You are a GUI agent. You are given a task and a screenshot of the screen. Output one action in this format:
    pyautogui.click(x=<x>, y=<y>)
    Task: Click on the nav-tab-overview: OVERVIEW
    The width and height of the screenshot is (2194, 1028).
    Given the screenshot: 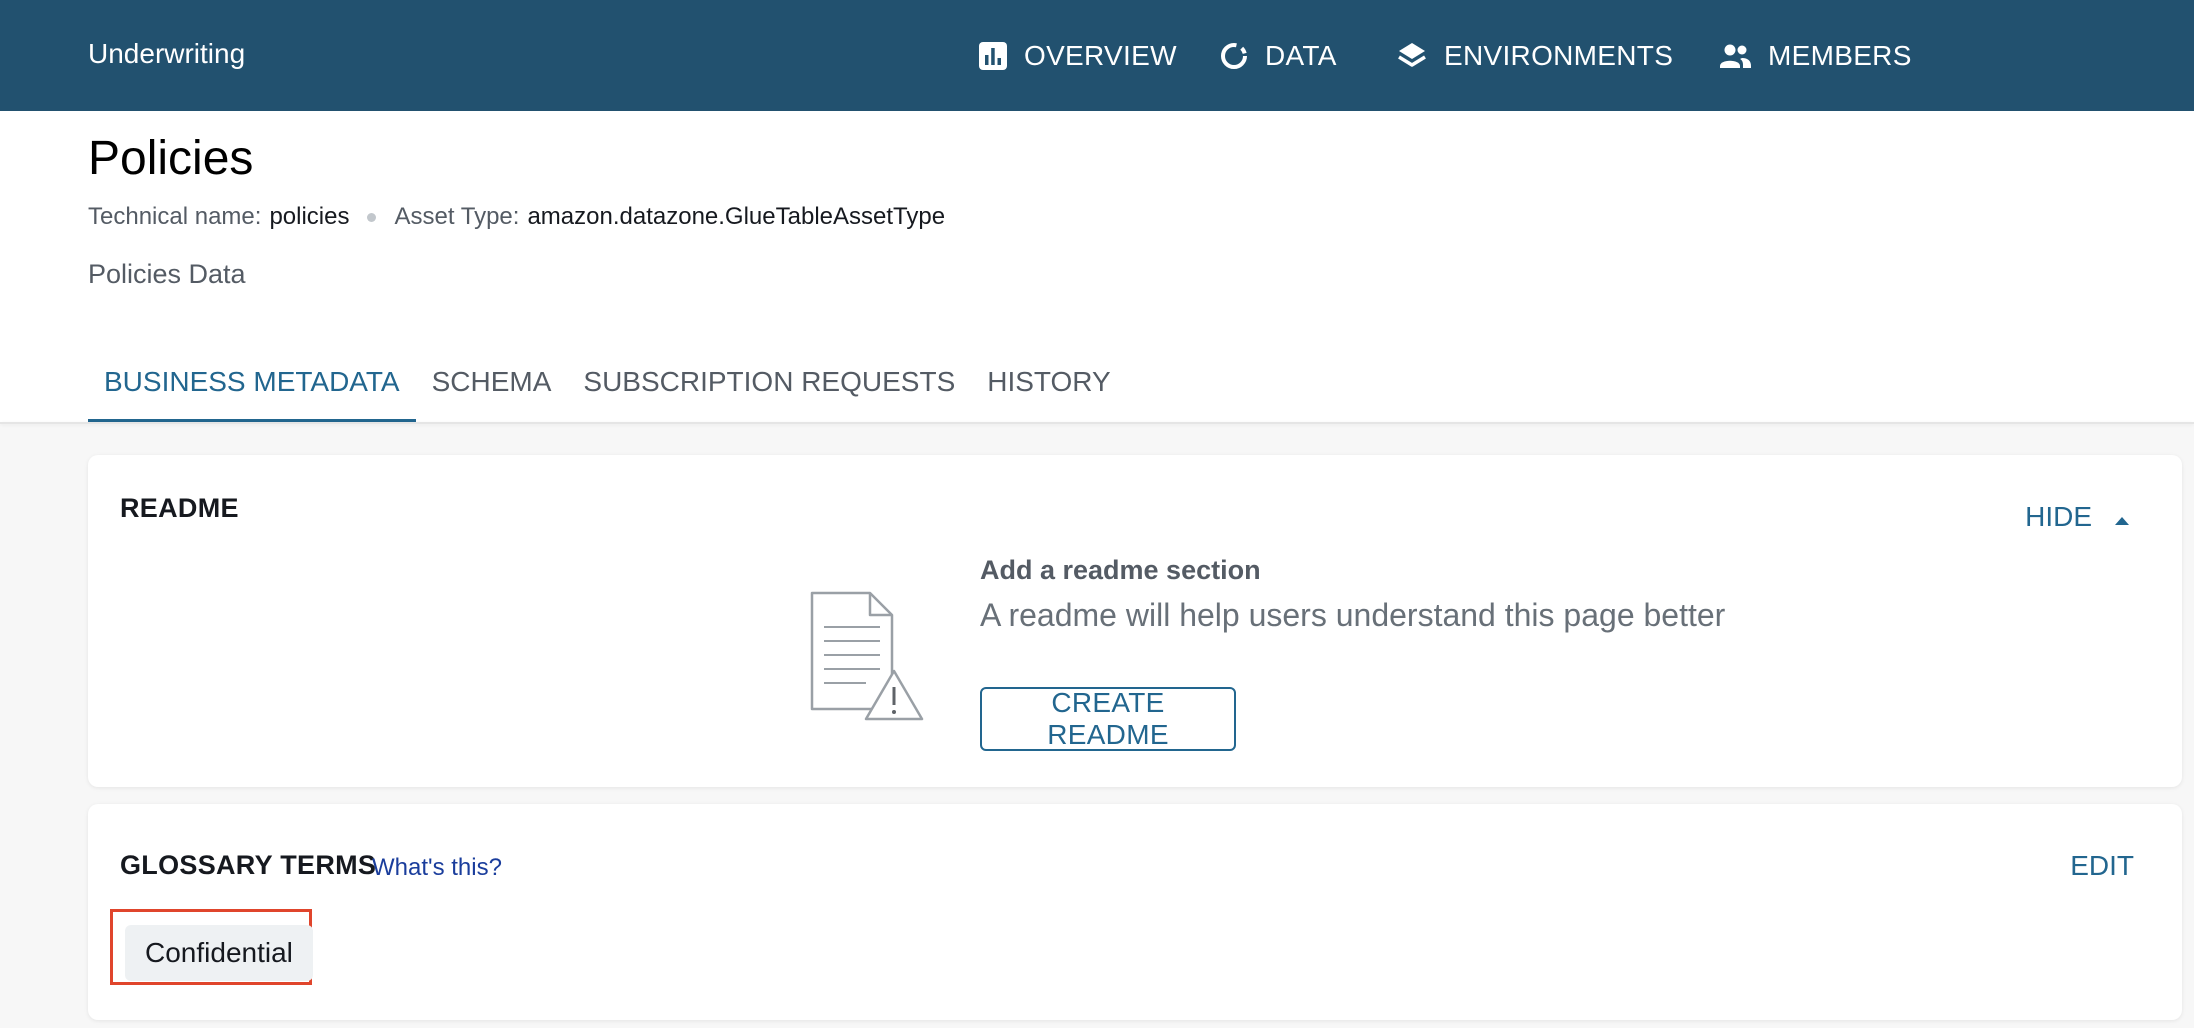 What is the action you would take?
    pyautogui.click(x=1077, y=55)
    